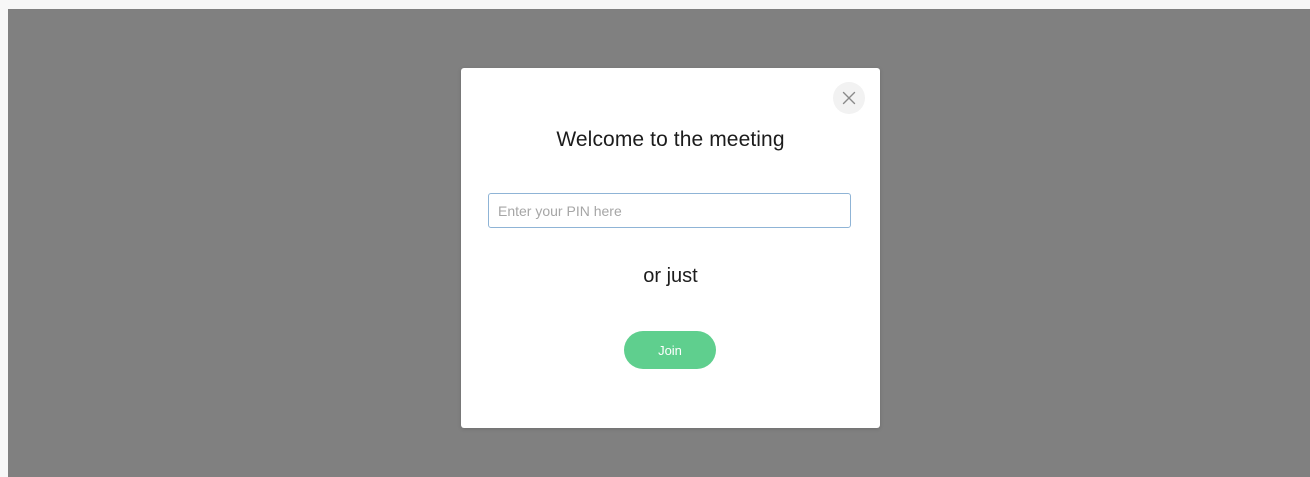 Image resolution: width=1310 pixels, height=477 pixels. I want to click on separator-text: or just, so click(670, 276).